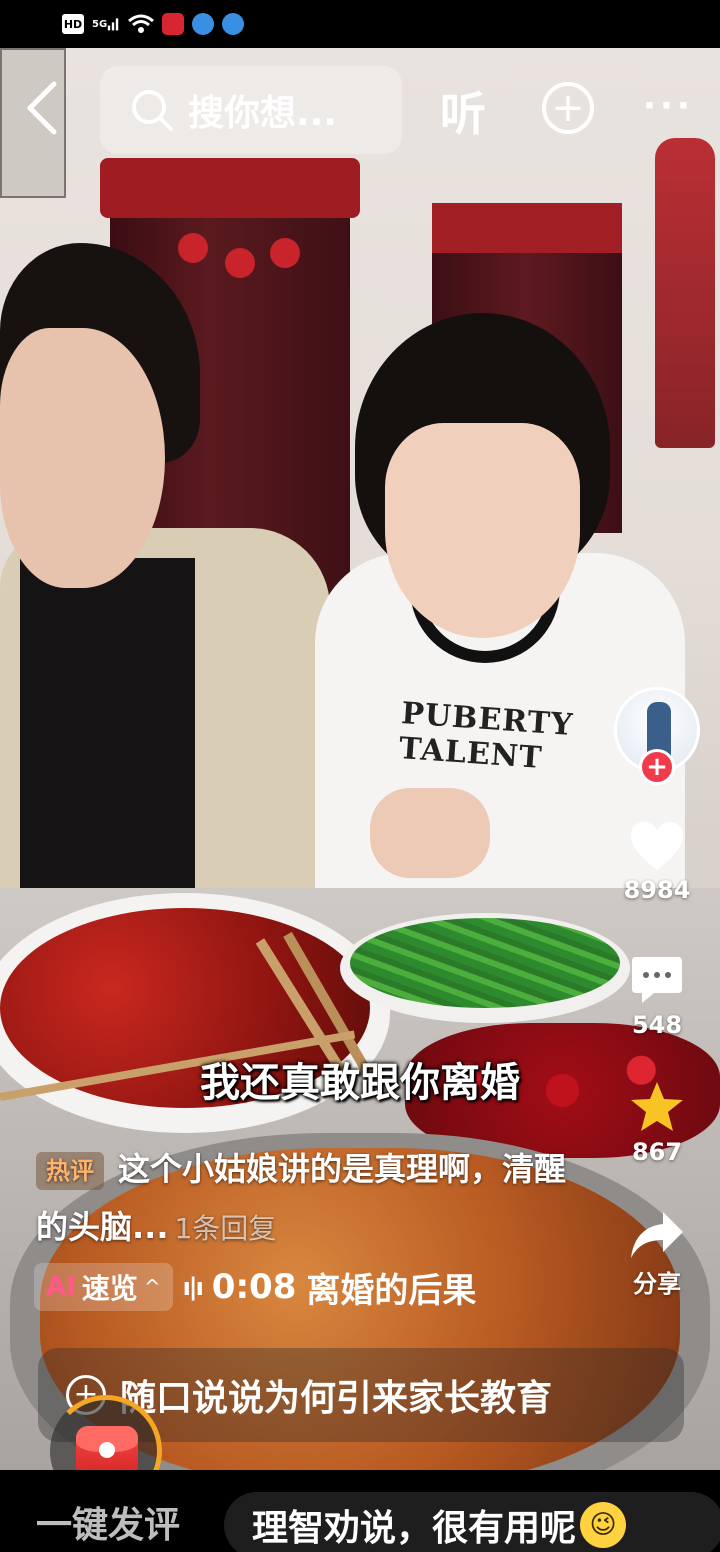 The height and width of the screenshot is (1552, 720). What do you see at coordinates (108, 1522) in the screenshot?
I see `one-click-comment-button: 一键发评` at bounding box center [108, 1522].